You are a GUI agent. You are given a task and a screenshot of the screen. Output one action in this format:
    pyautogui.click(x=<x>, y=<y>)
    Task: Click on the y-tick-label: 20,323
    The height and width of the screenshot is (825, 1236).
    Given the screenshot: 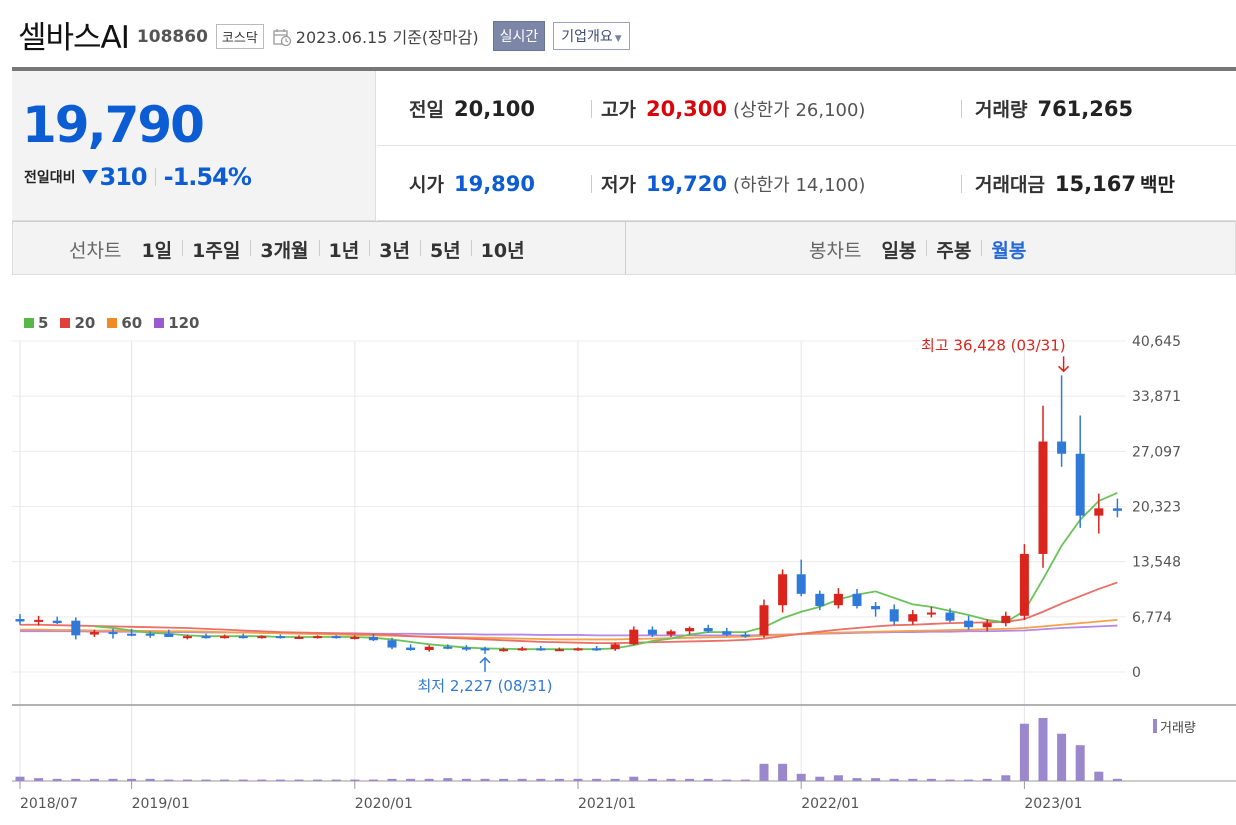 What is the action you would take?
    pyautogui.click(x=1156, y=507)
    